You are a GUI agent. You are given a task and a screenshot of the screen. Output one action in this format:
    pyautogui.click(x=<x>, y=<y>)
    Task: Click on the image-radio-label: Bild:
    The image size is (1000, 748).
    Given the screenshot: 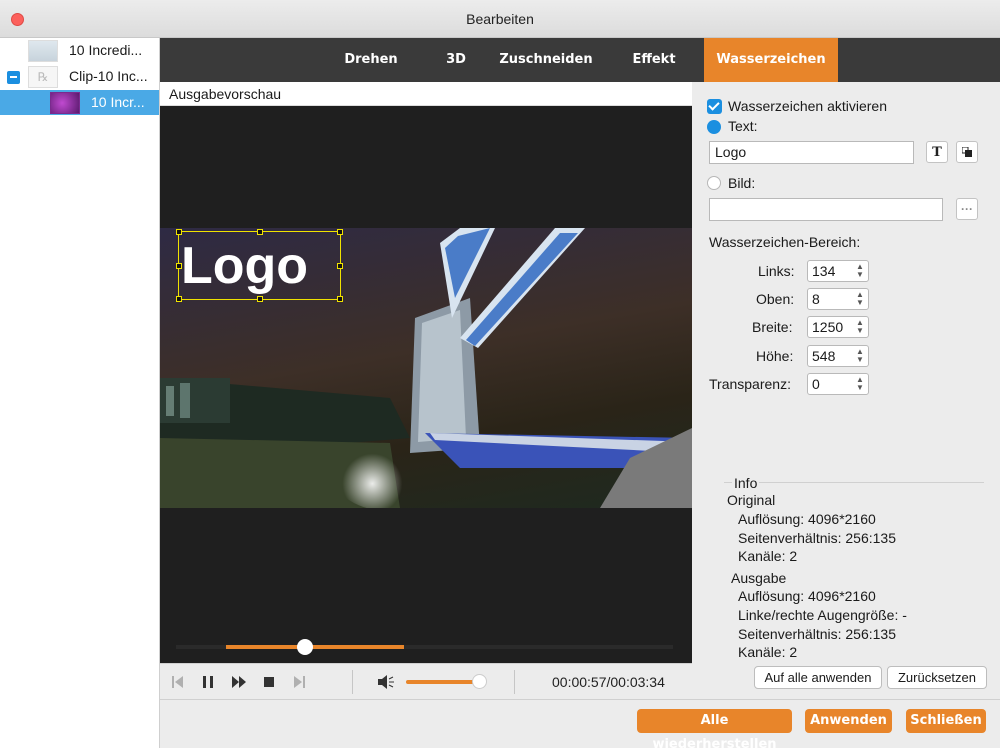 What is the action you would take?
    pyautogui.click(x=742, y=183)
    